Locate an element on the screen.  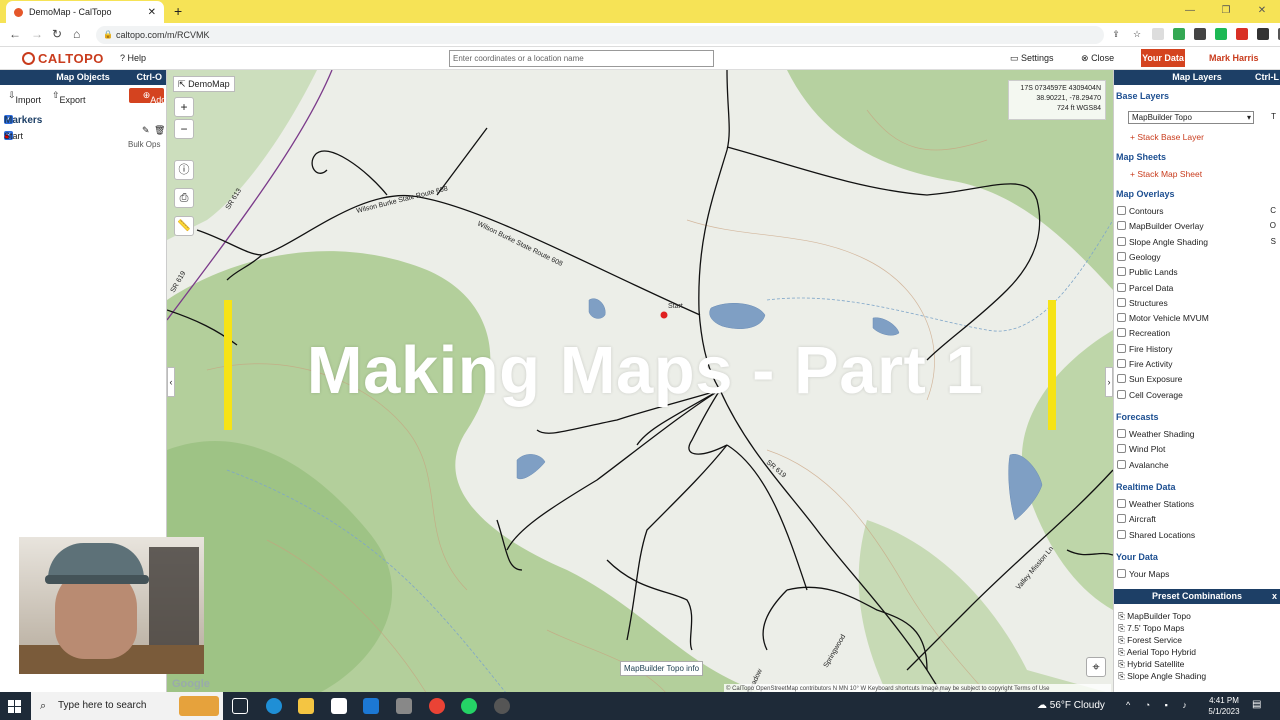
home-icon: ⌂ is located at coordinates (76, 34).